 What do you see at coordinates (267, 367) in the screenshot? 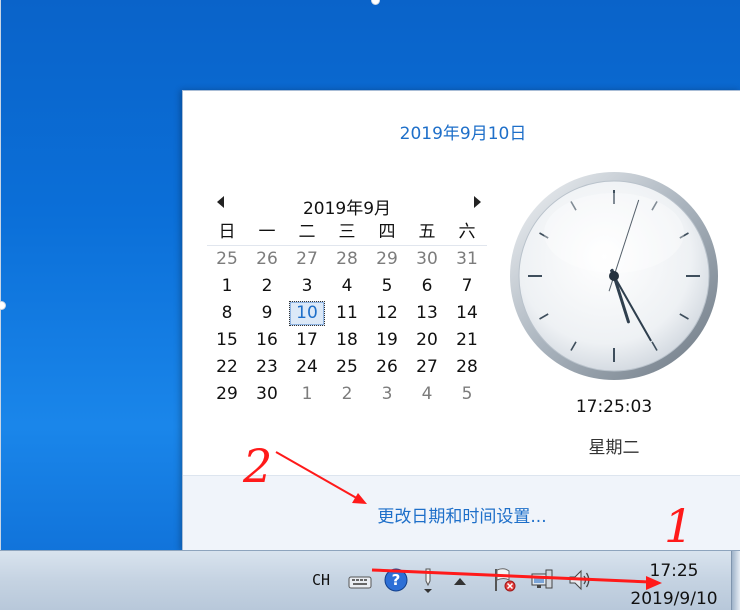
I see `calendar-day: 23` at bounding box center [267, 367].